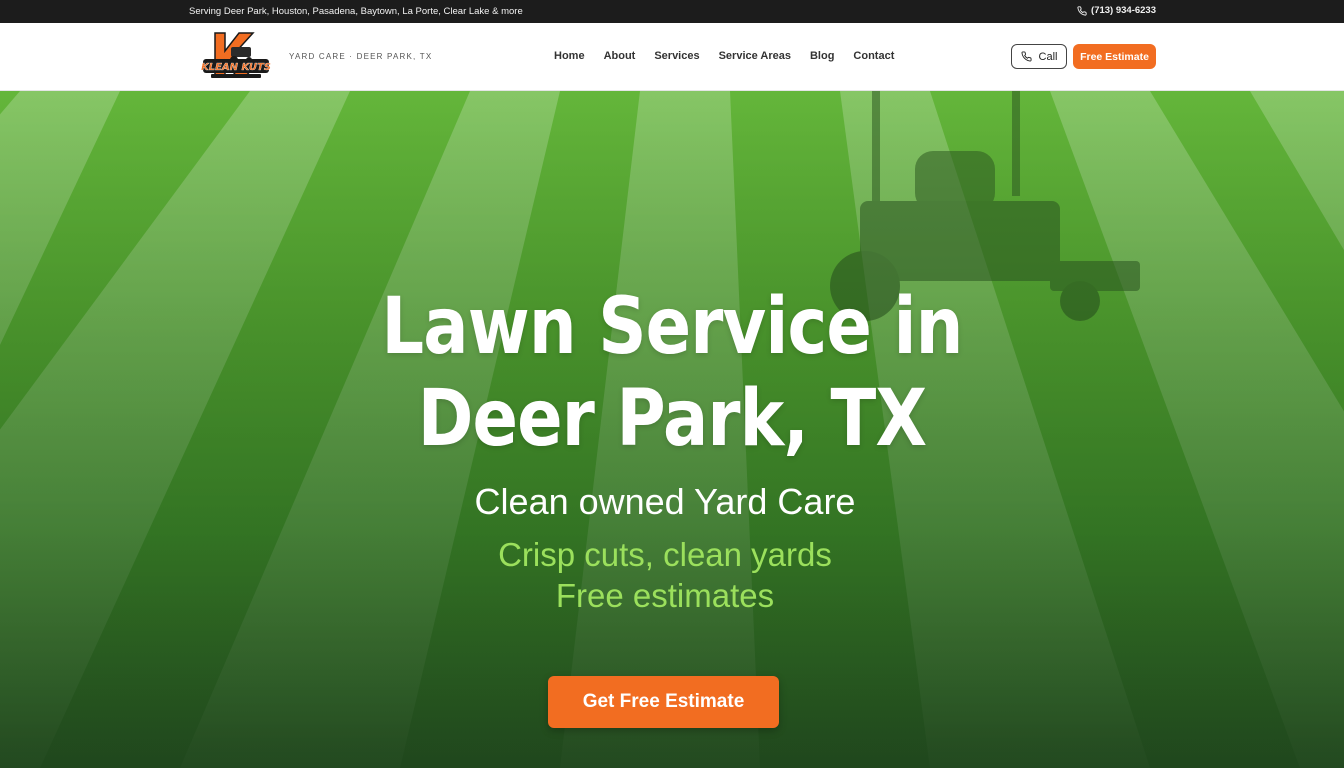 The image size is (1344, 768). What do you see at coordinates (665, 501) in the screenshot?
I see `hero-subtitle: Clean owned Yard Care` at bounding box center [665, 501].